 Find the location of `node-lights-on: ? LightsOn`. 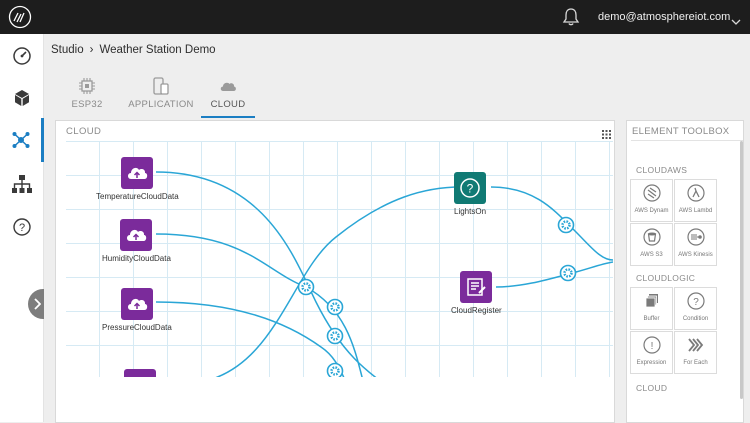

node-lights-on: ? LightsOn is located at coordinates (470, 194).